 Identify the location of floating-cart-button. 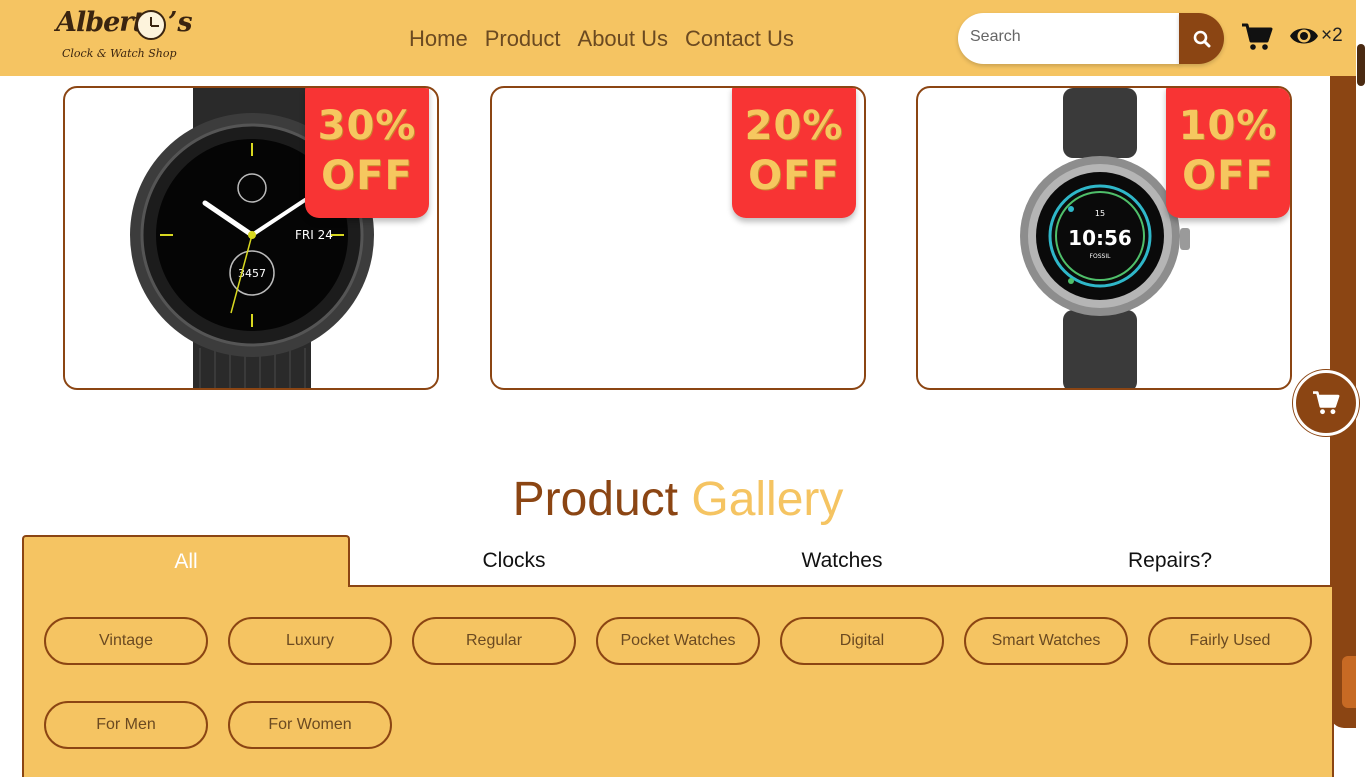
(1326, 403).